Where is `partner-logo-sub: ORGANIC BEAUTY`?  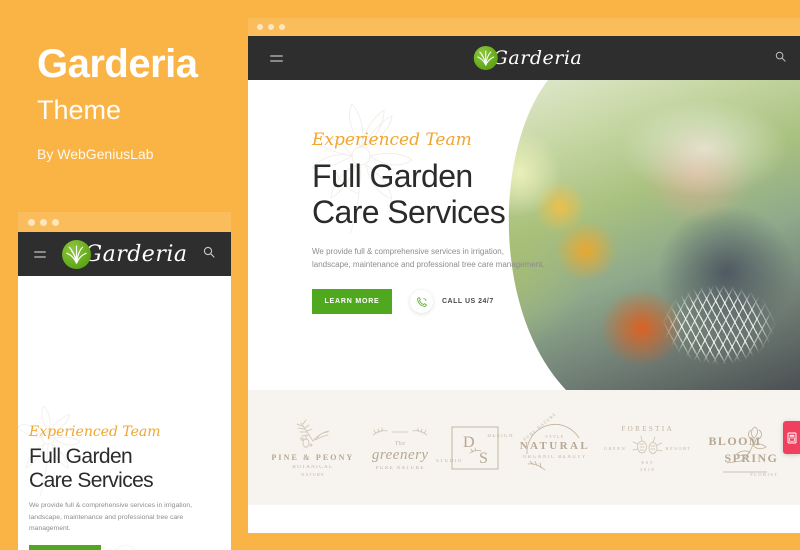 partner-logo-sub: ORGANIC BEAUTY is located at coordinates (554, 457).